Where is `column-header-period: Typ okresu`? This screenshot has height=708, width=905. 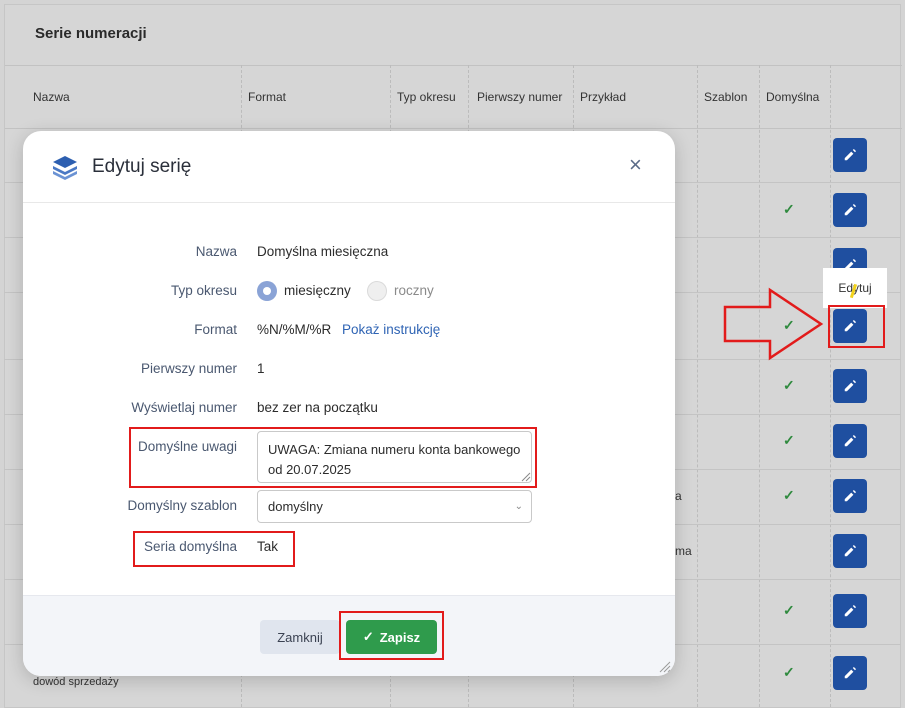
column-header-period: Typ okresu is located at coordinates (429, 97).